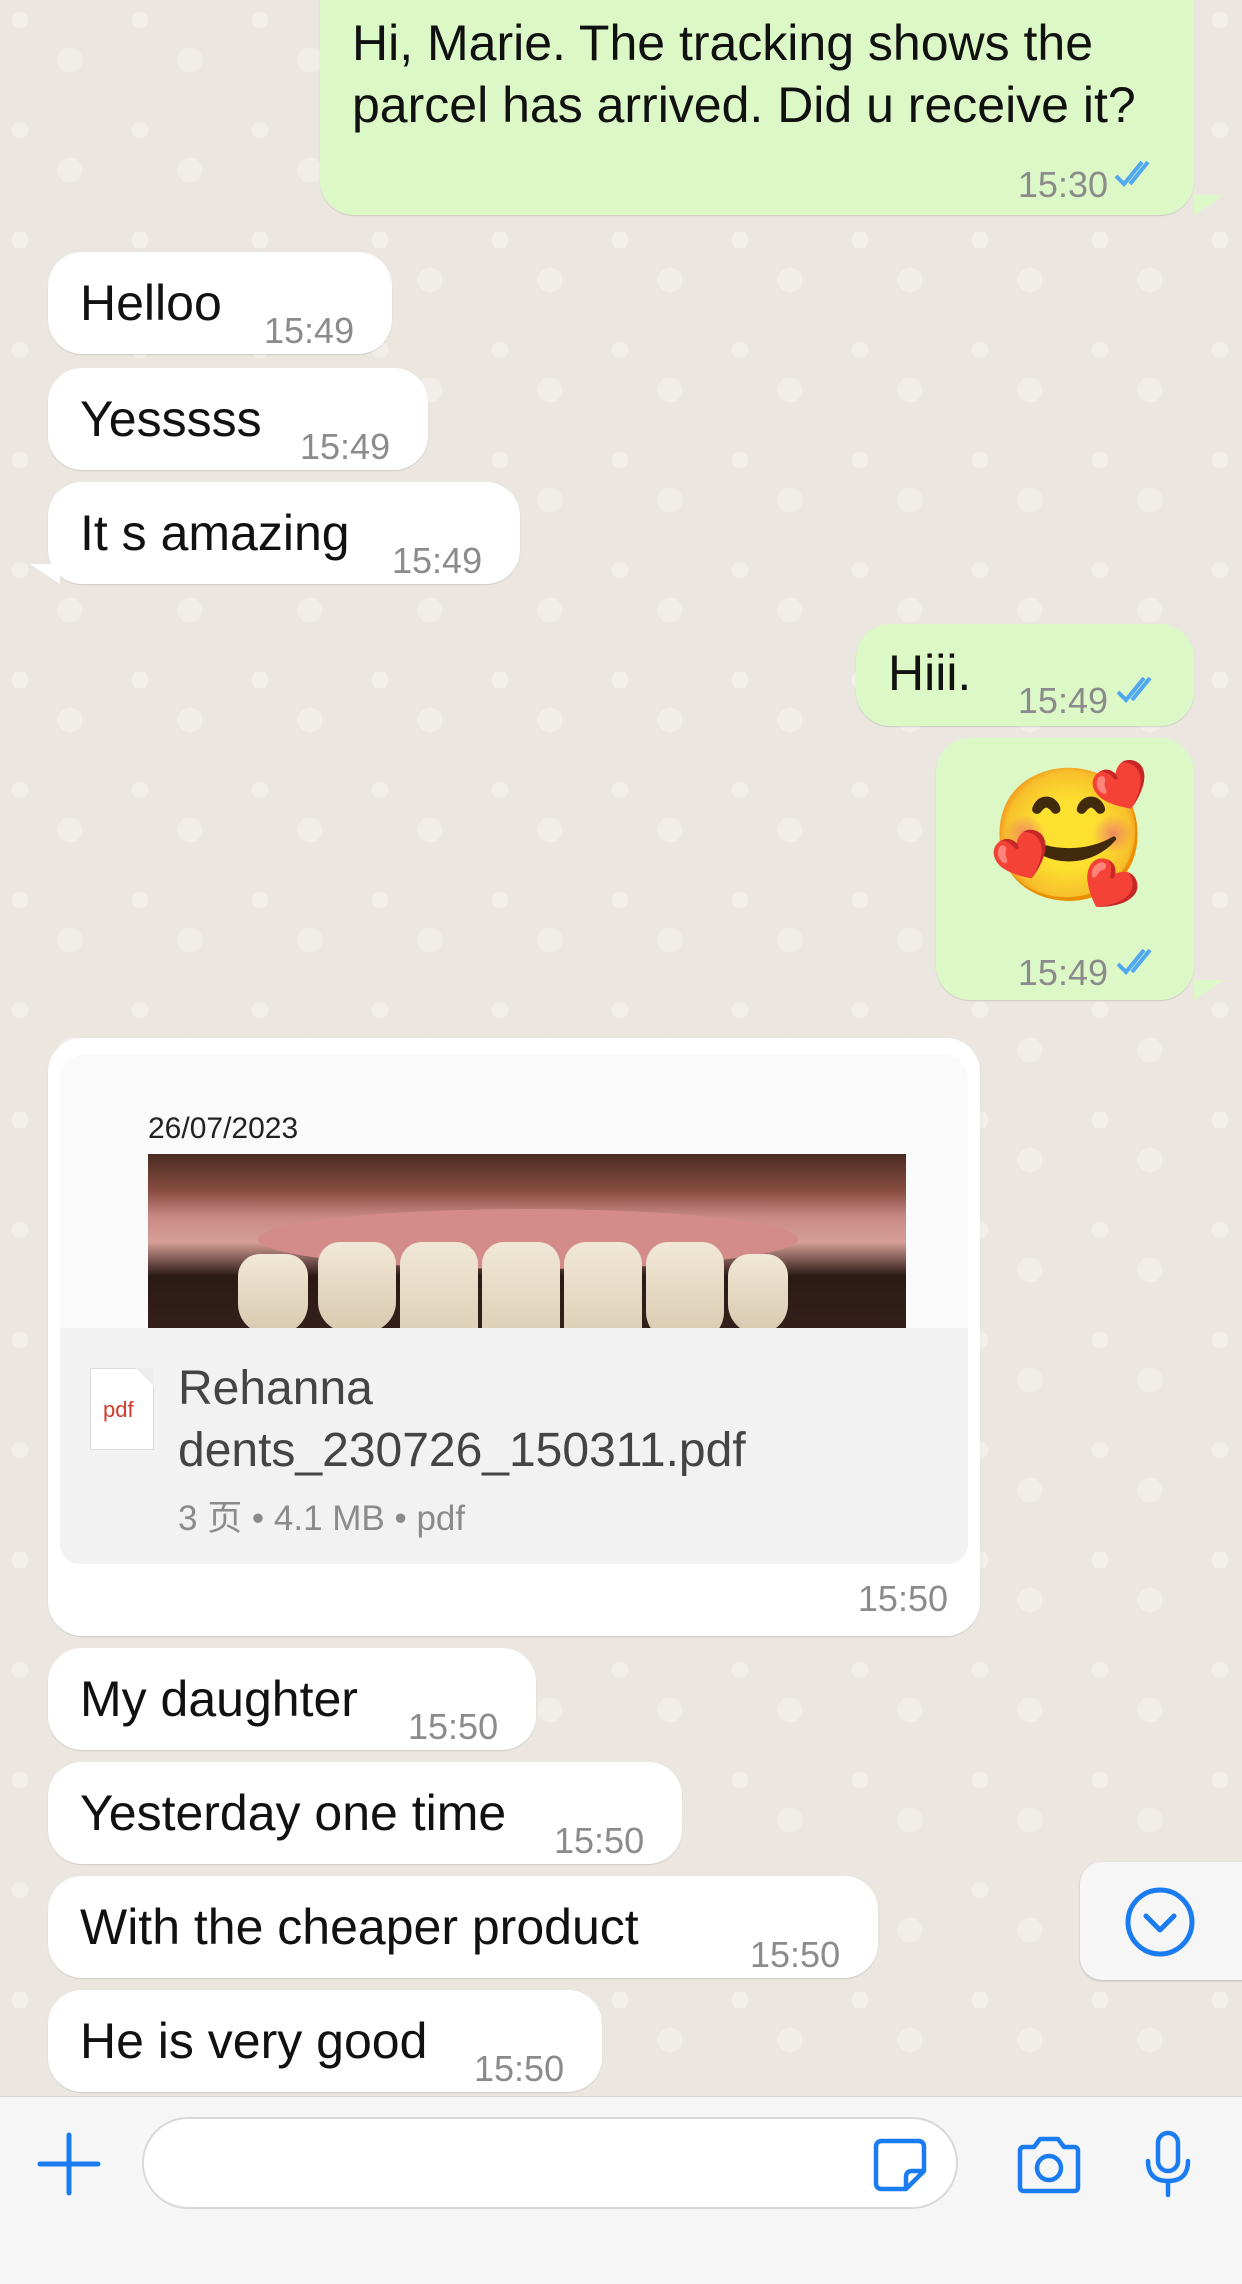 The image size is (1242, 2284). I want to click on sticker-icon, so click(900, 2165).